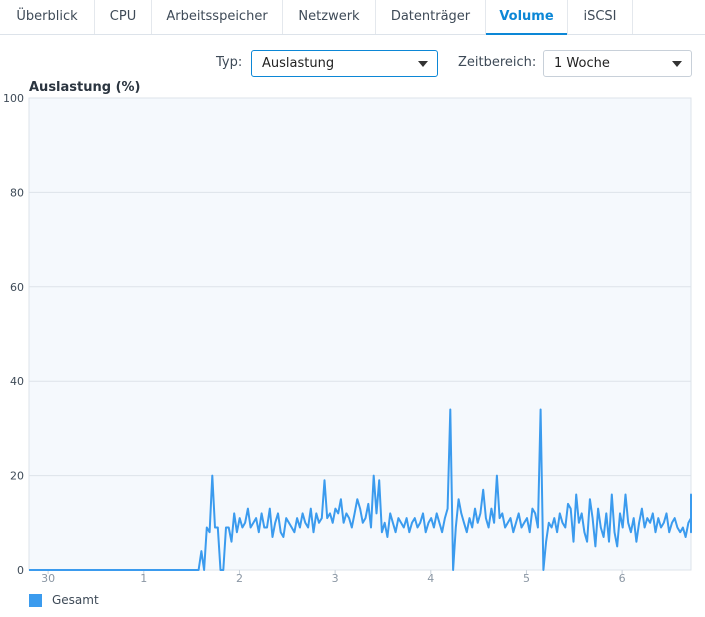 The height and width of the screenshot is (617, 705). Describe the element at coordinates (20, 570) in the screenshot. I see `y-tick-label: 0` at that location.